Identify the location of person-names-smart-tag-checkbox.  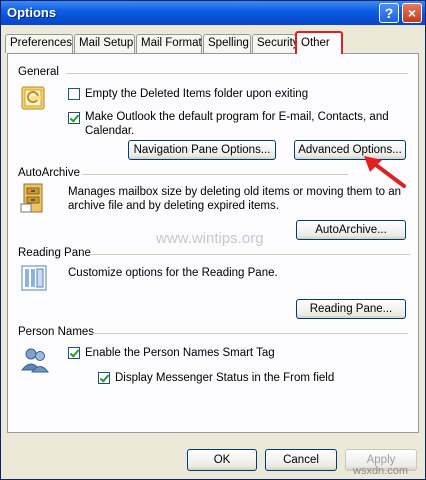
(74, 353).